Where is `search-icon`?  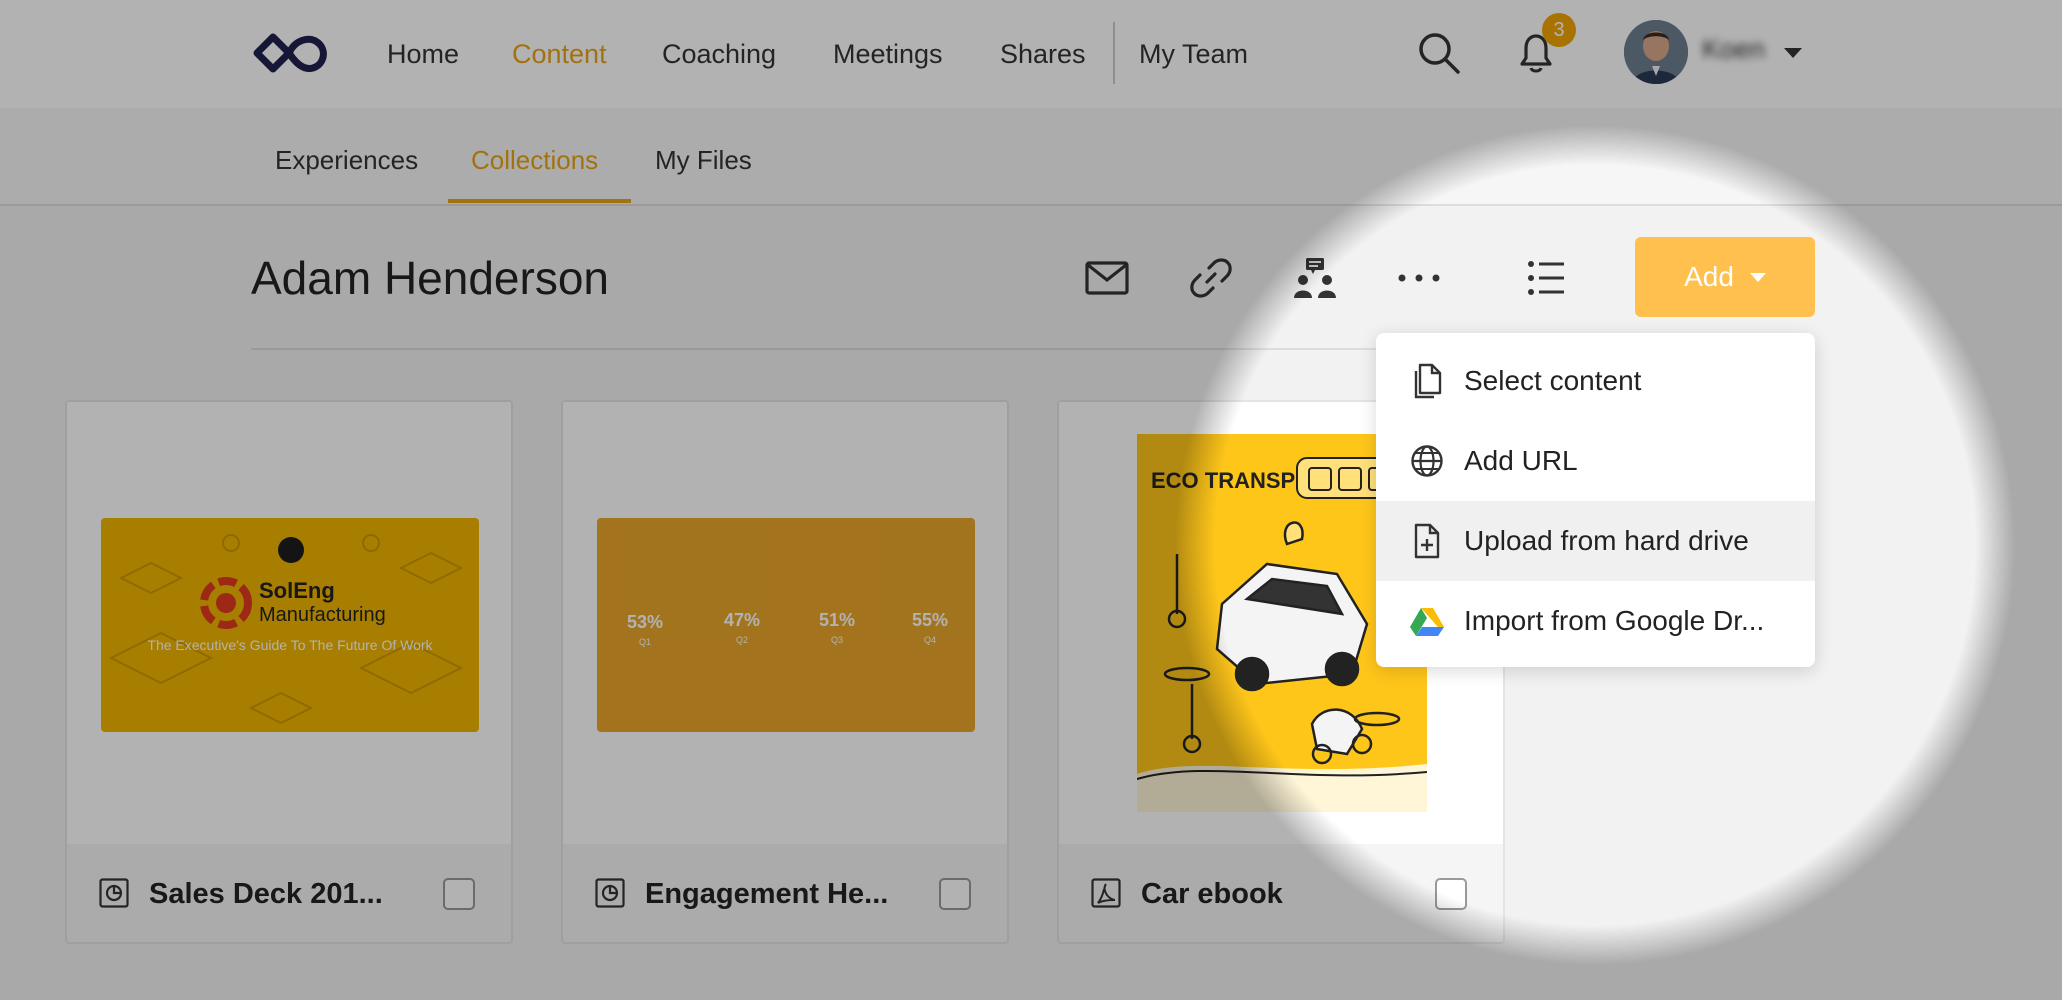
search-icon is located at coordinates (1439, 53).